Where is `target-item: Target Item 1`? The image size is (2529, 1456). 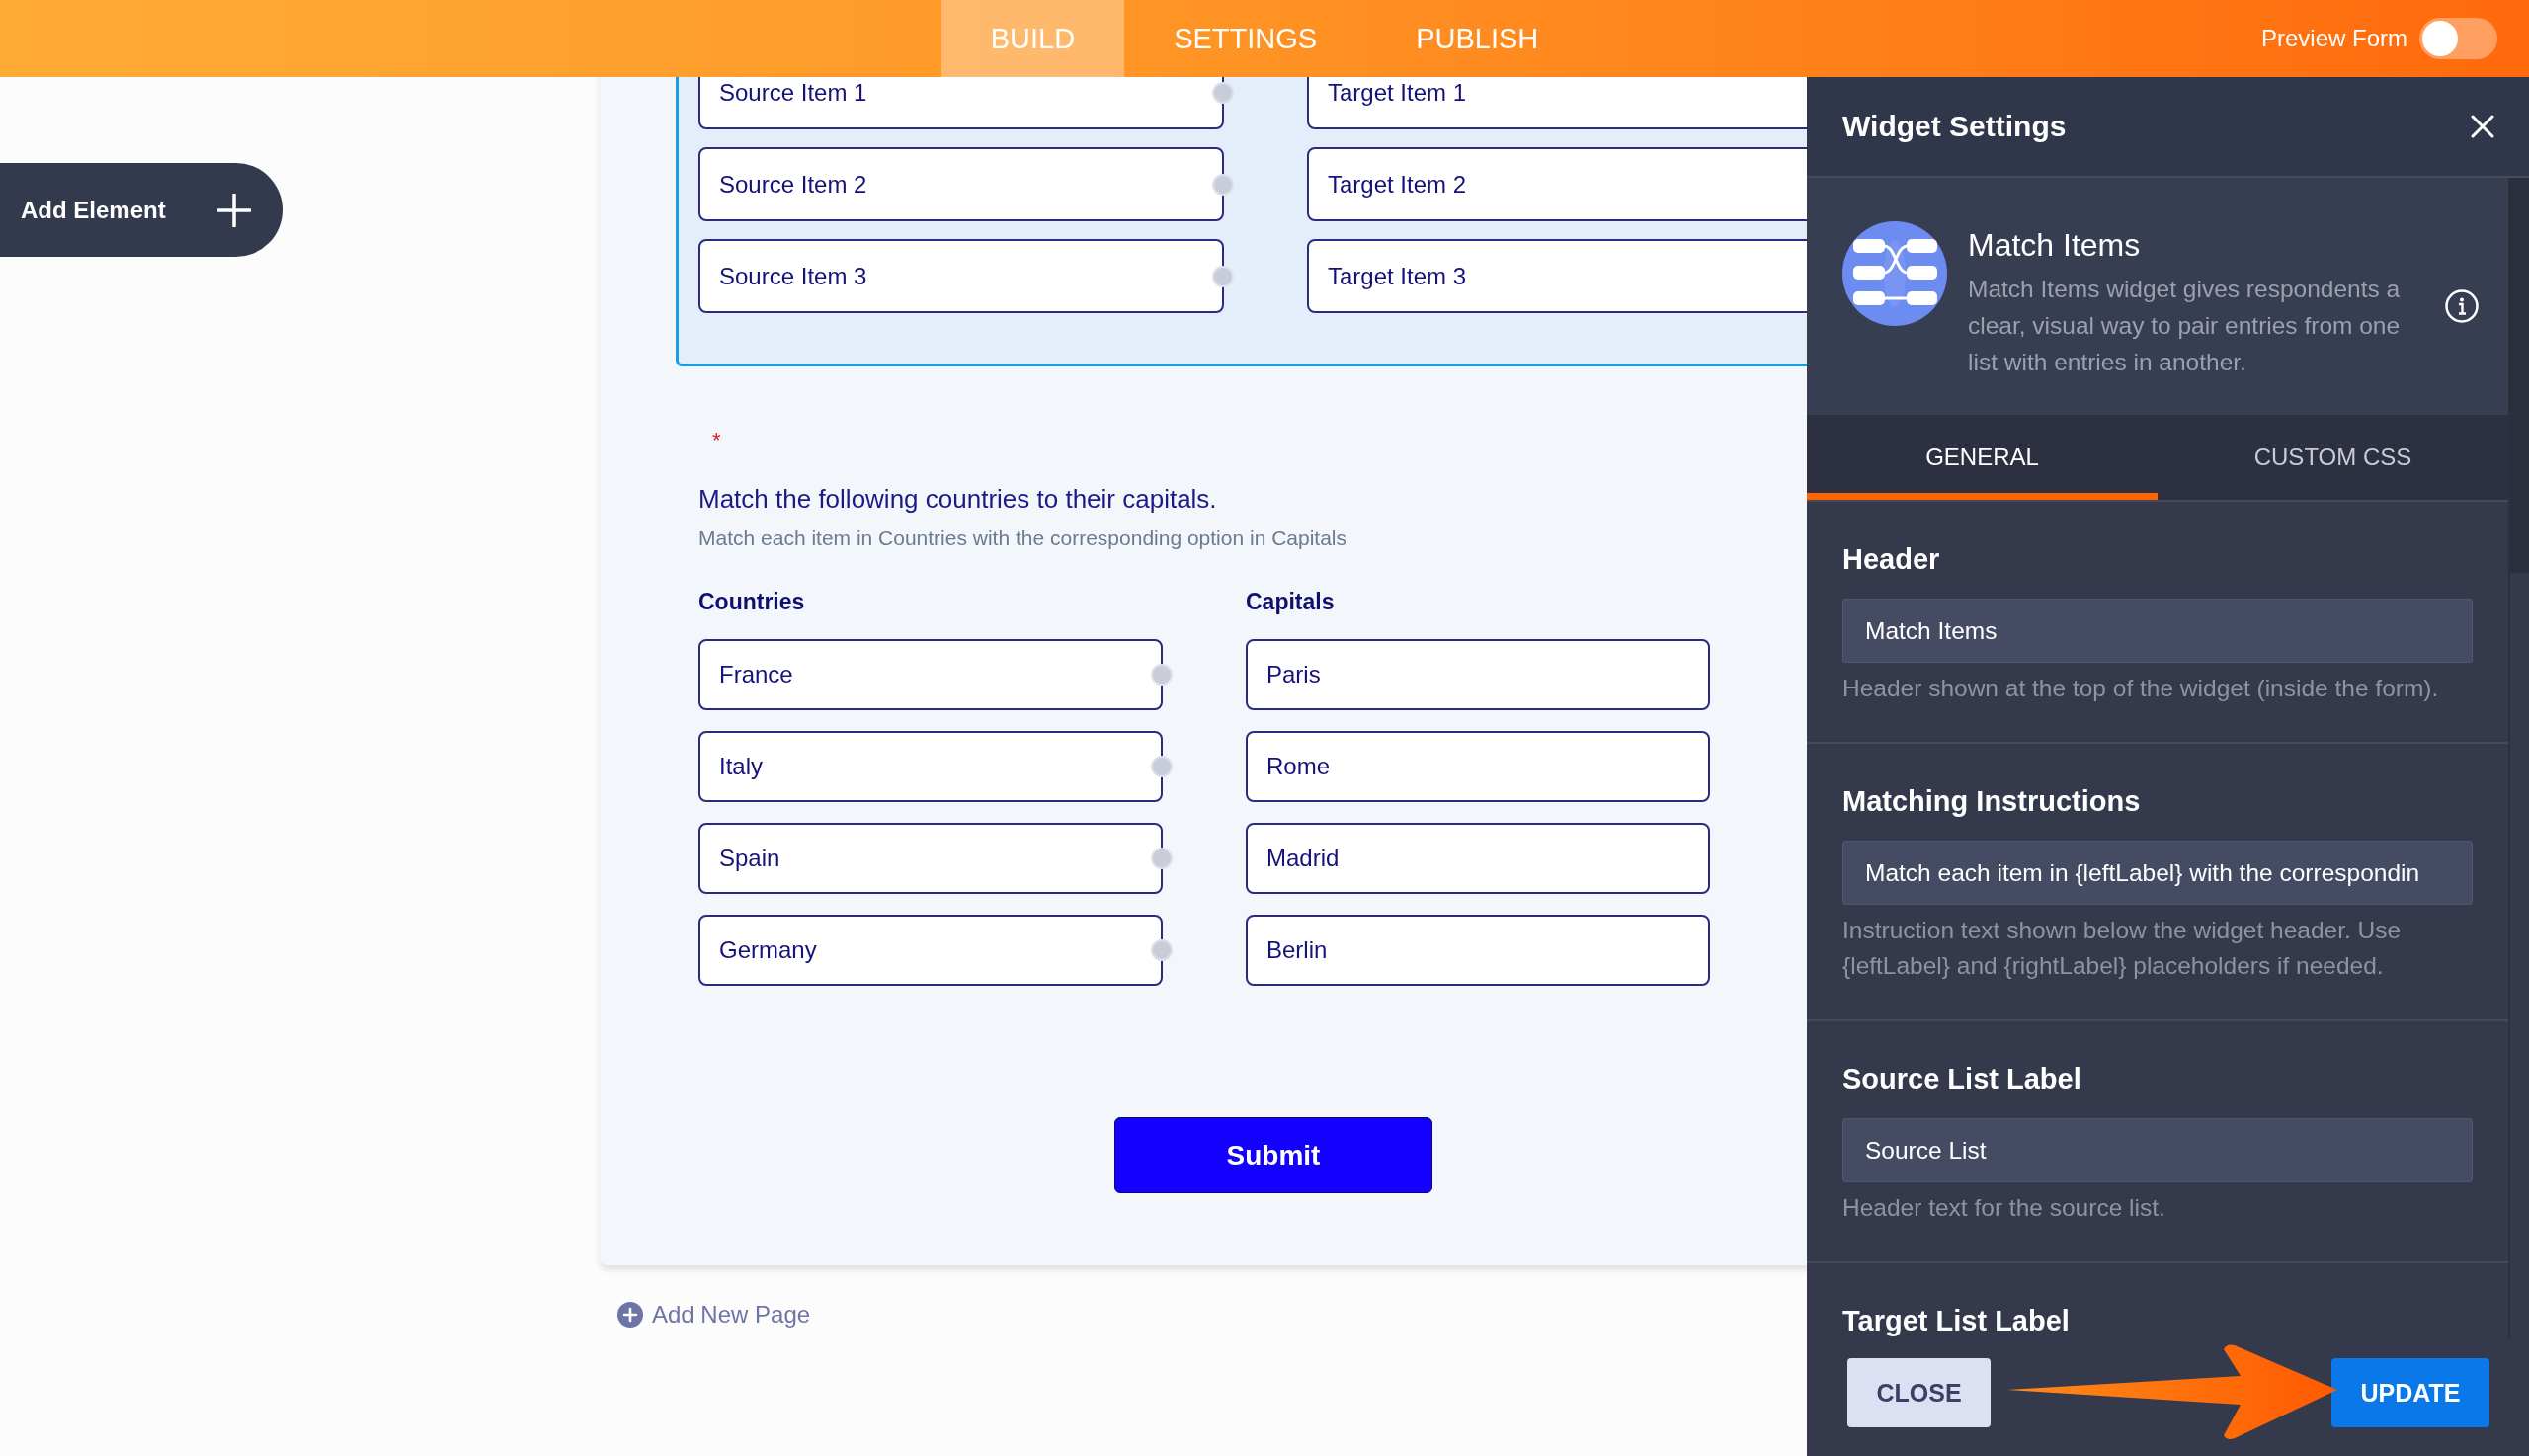
target-item: Target Item 1 is located at coordinates (1557, 103).